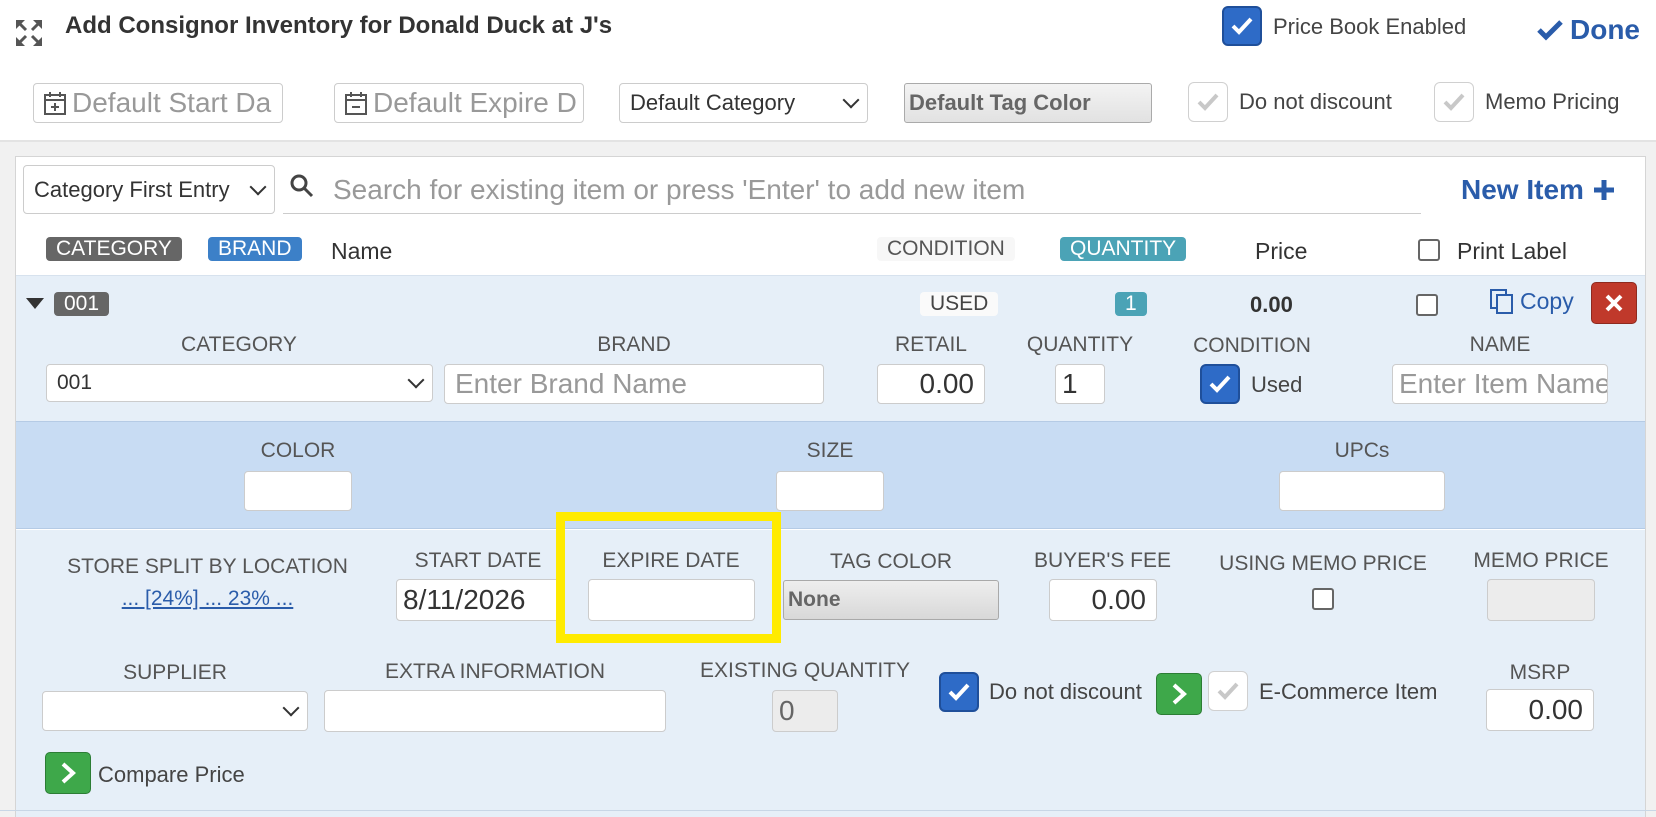 The image size is (1656, 817). I want to click on expire-date-input, so click(671, 600).